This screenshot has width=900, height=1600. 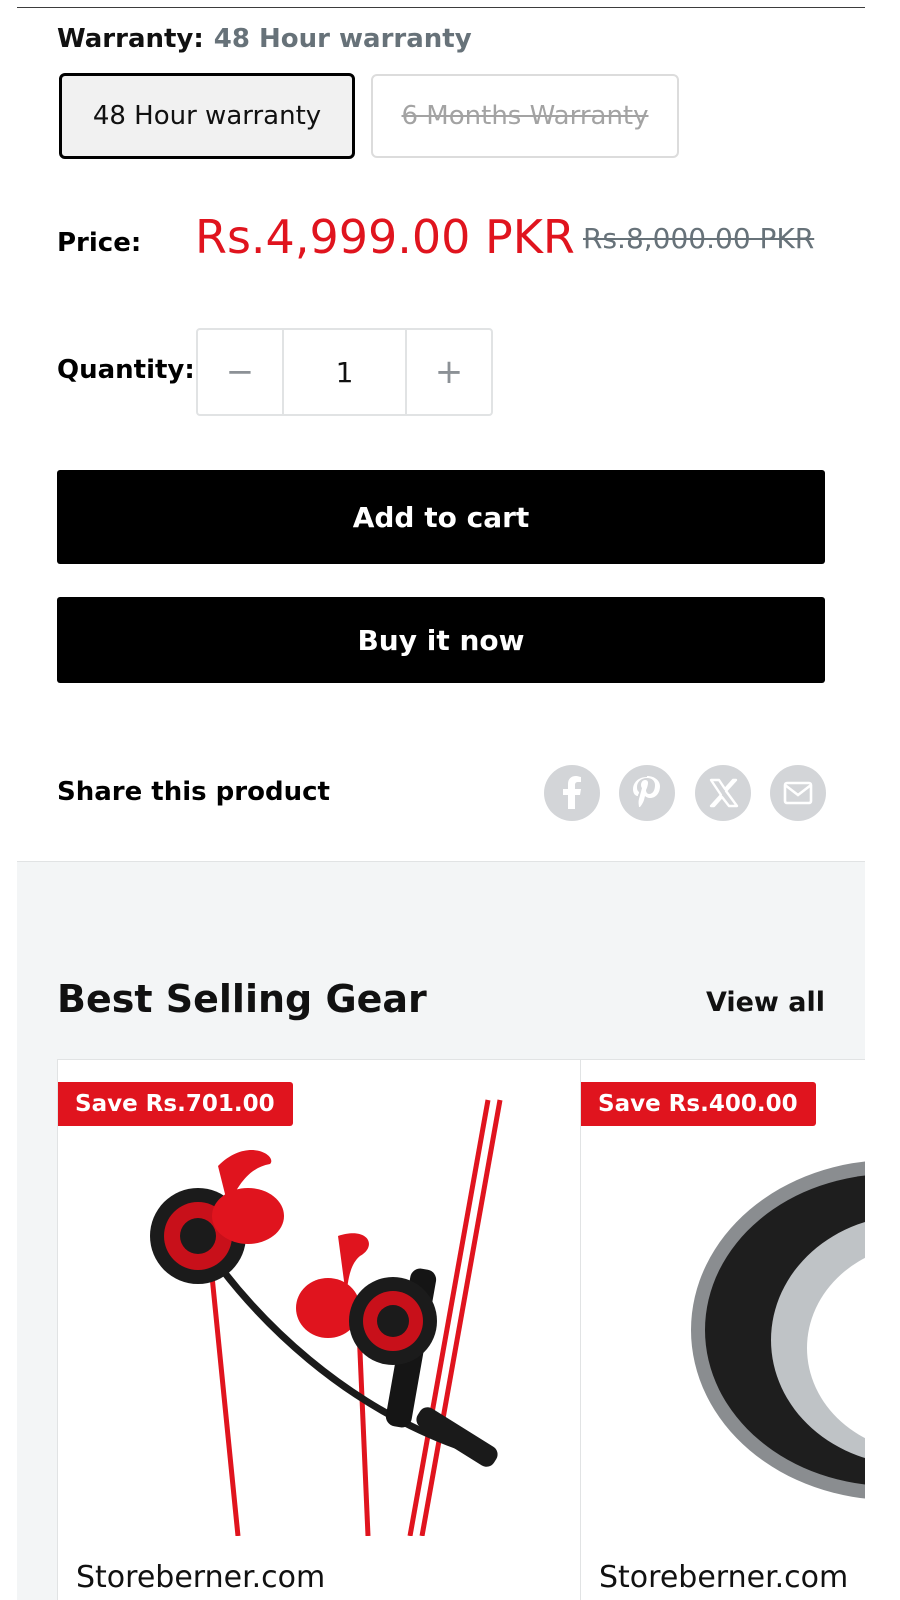 I want to click on view-all-link: View all, so click(x=765, y=1002).